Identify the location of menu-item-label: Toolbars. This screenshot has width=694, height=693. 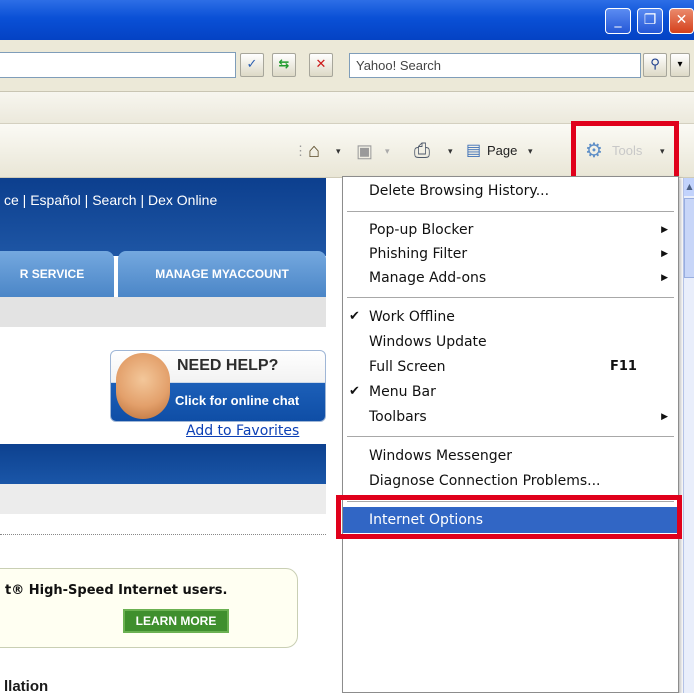
(398, 417).